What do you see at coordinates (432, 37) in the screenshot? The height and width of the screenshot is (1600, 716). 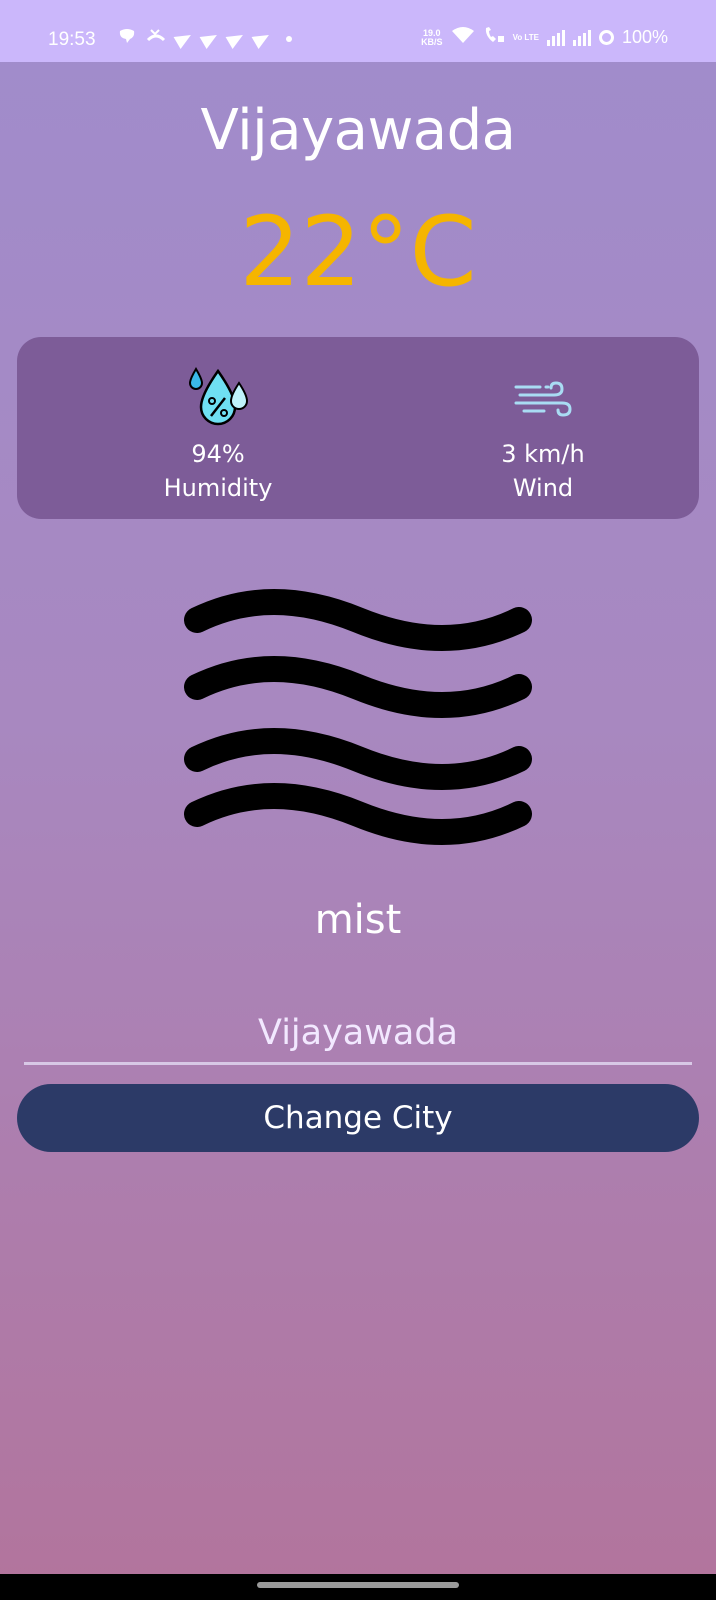 I see `network-speed: 19.0 KB/S` at bounding box center [432, 37].